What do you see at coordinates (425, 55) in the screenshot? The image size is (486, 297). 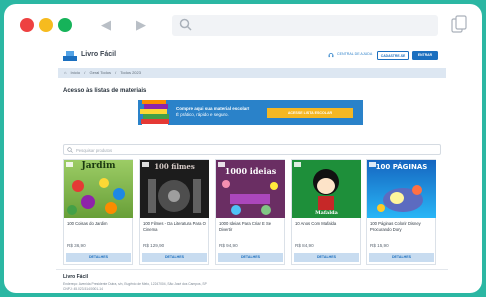 I see `login-button: ENTRAR` at bounding box center [425, 55].